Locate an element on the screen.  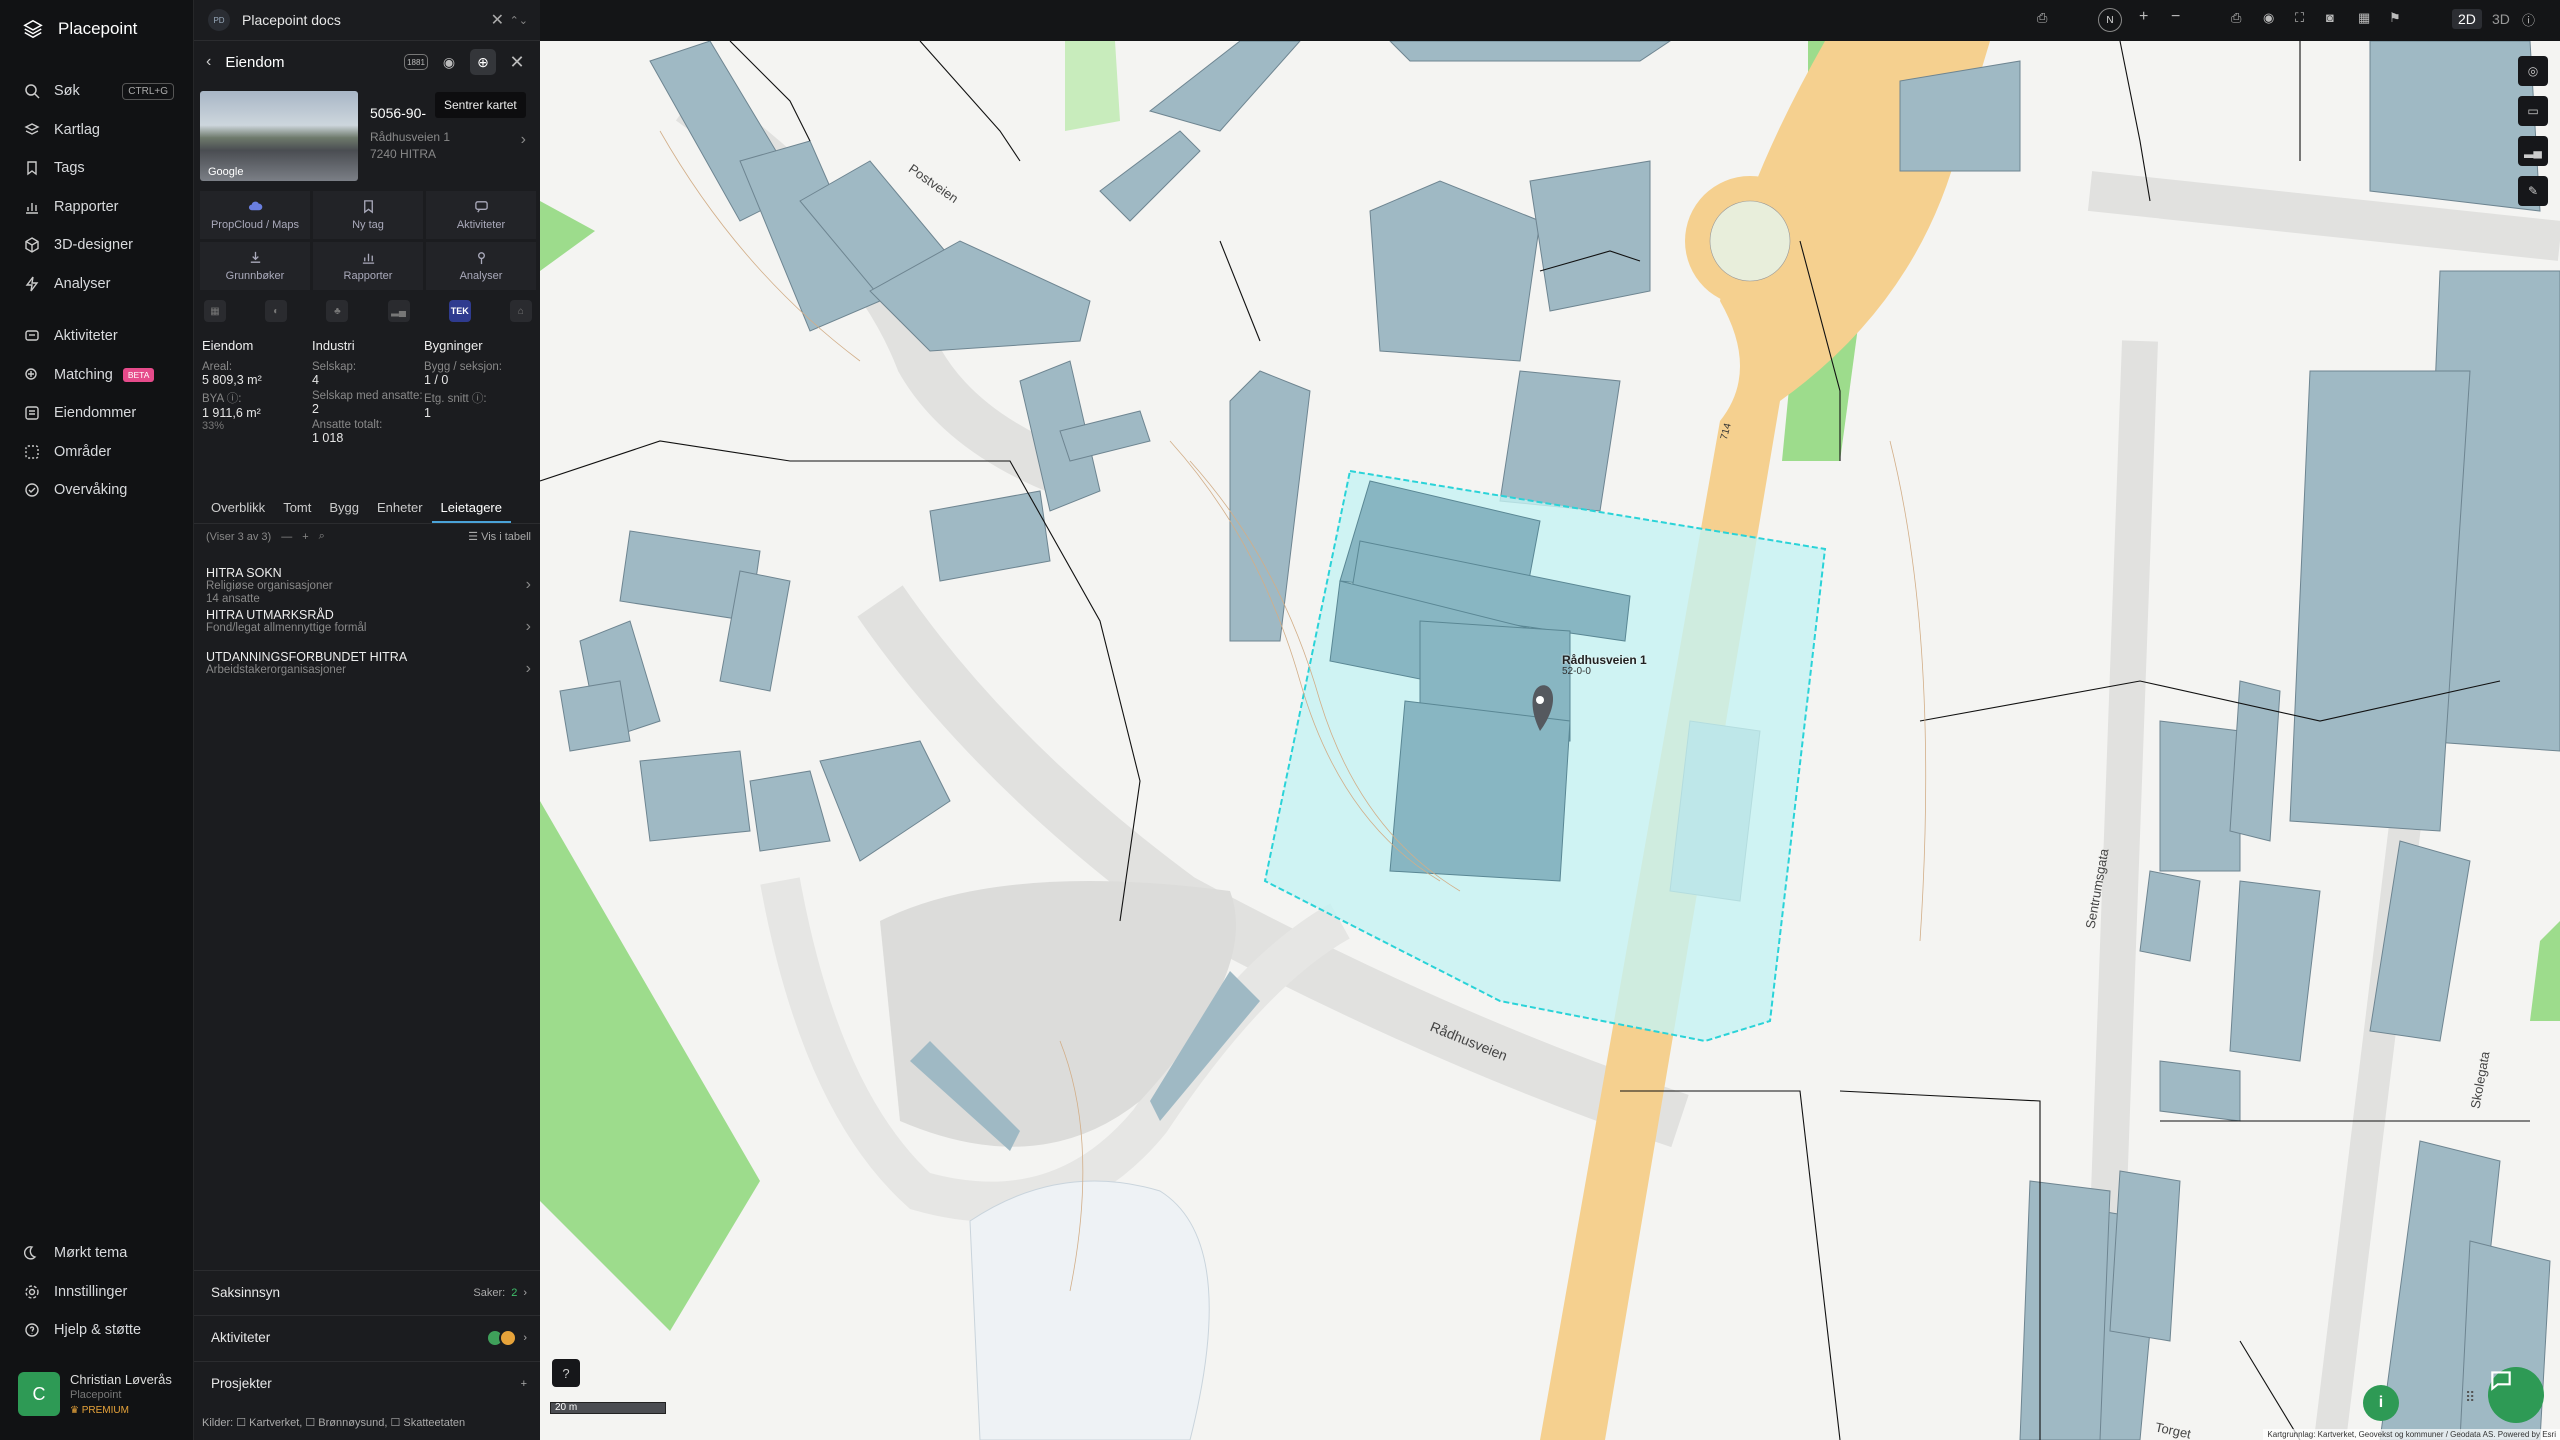
monitor-icon is located at coordinates (32, 490).